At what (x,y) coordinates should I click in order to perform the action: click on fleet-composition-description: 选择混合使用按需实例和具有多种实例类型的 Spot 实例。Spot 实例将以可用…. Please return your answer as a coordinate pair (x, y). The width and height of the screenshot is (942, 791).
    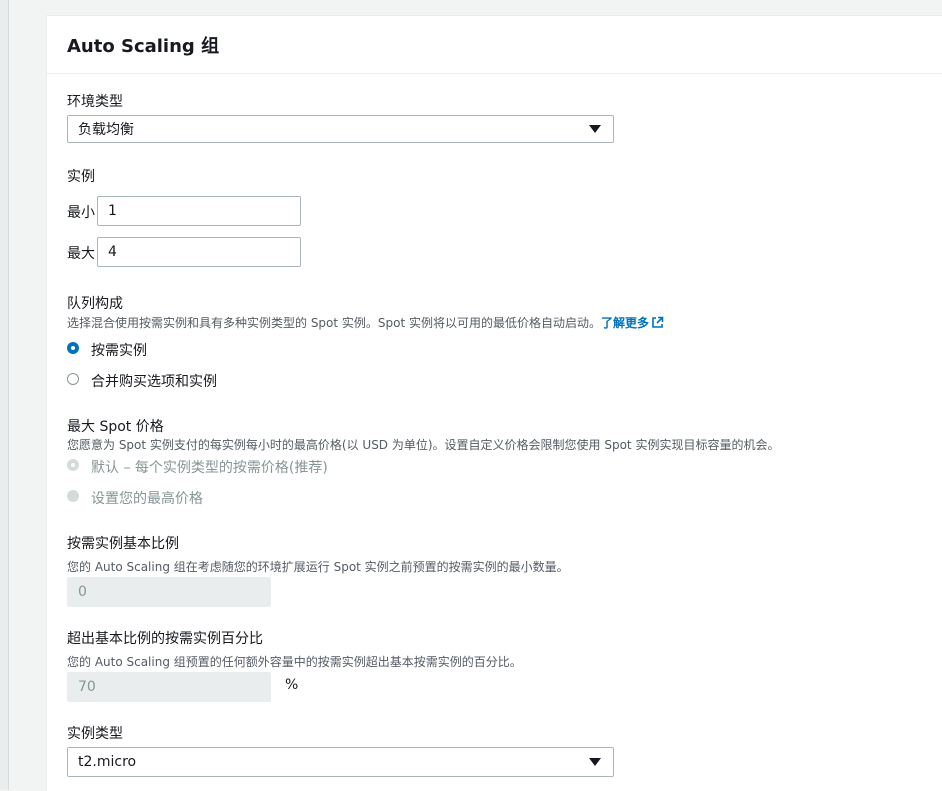
    Looking at the image, I should click on (497, 322).